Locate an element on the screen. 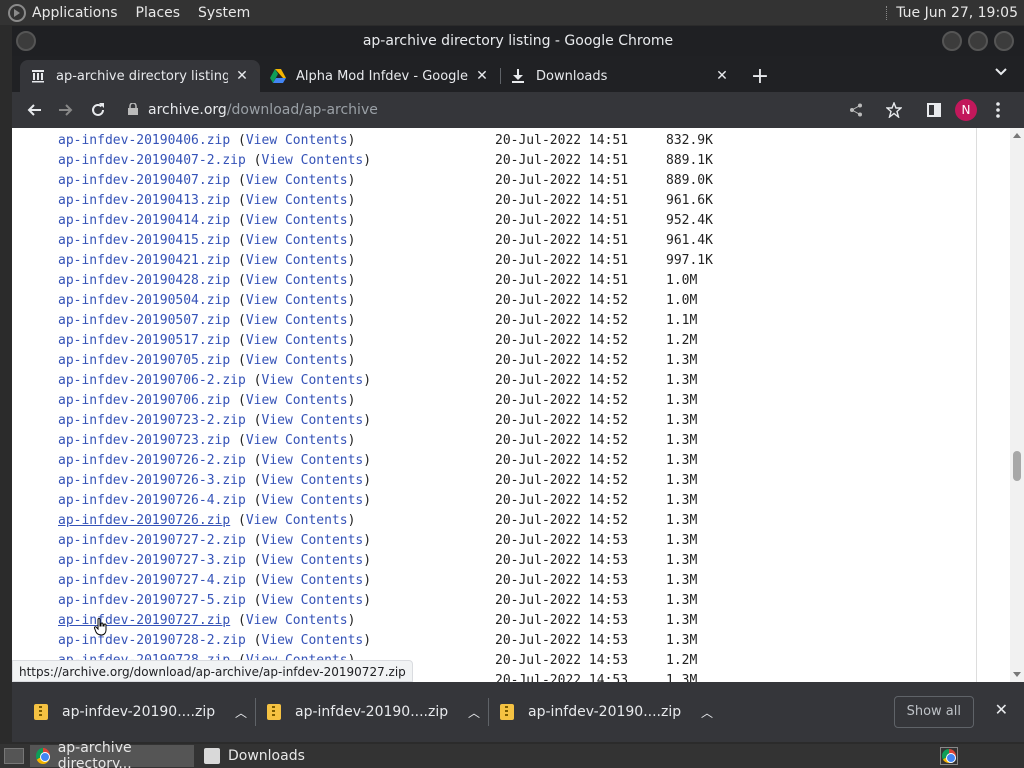  window-menu-icon is located at coordinates (26, 41).